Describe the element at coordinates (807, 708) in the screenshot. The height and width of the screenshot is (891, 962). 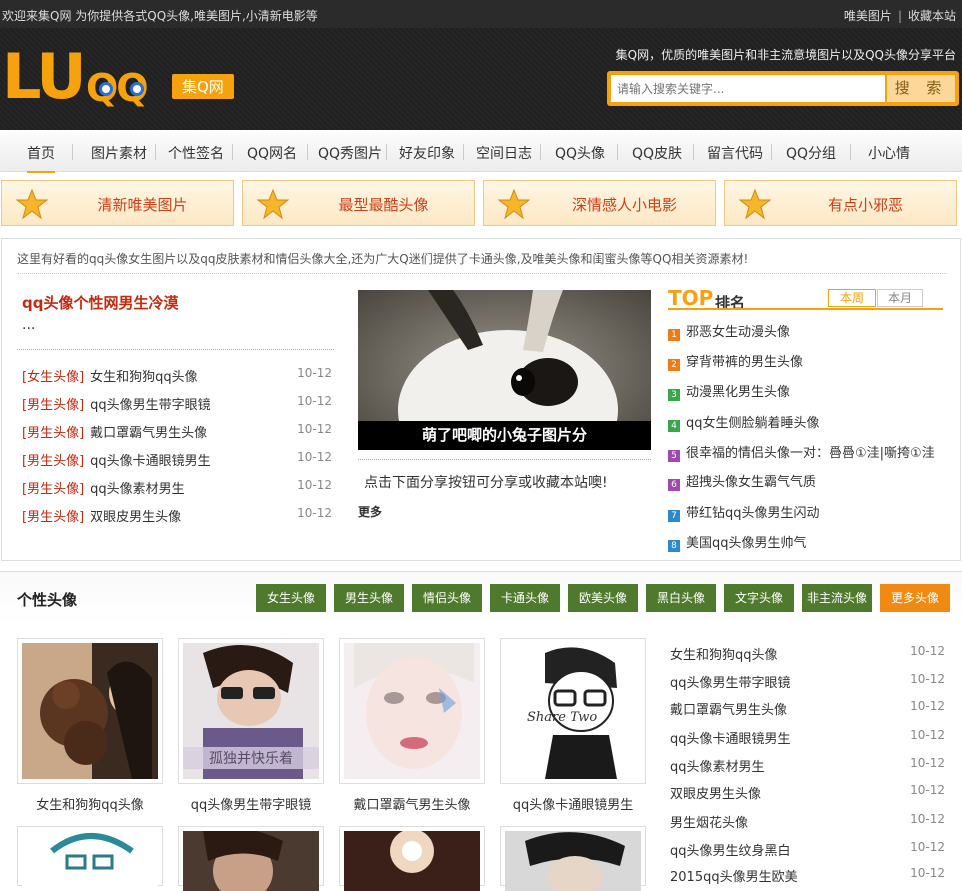
I see `list-item: 戴口罩霸气男生头像 10-12` at that location.